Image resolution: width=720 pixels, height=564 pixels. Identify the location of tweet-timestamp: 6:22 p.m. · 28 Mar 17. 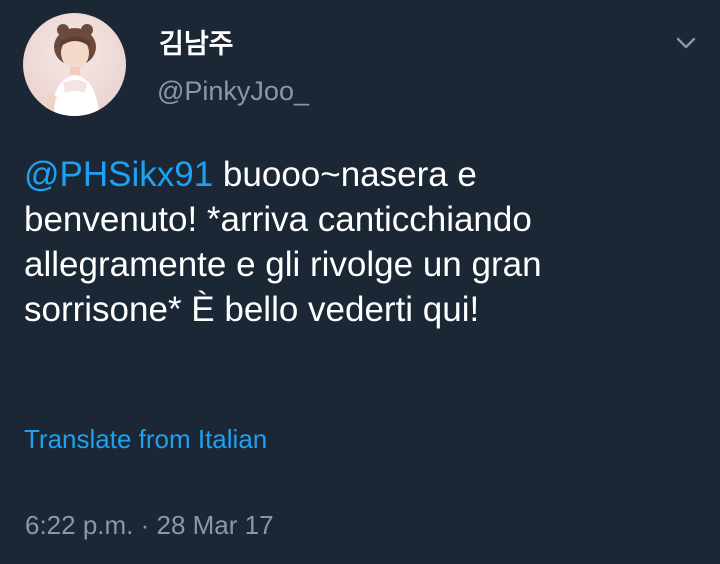
(149, 525).